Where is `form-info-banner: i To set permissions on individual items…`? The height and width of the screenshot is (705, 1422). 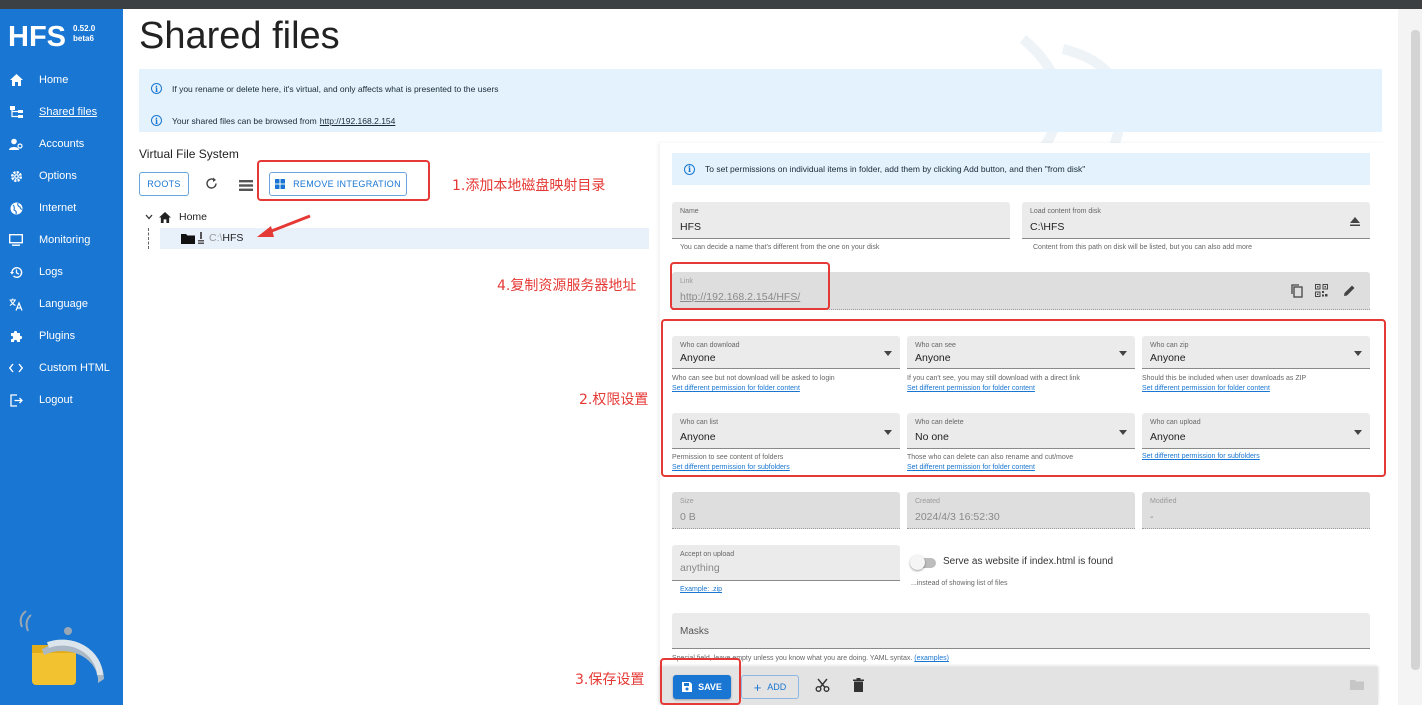 form-info-banner: i To set permissions on individual items… is located at coordinates (1021, 169).